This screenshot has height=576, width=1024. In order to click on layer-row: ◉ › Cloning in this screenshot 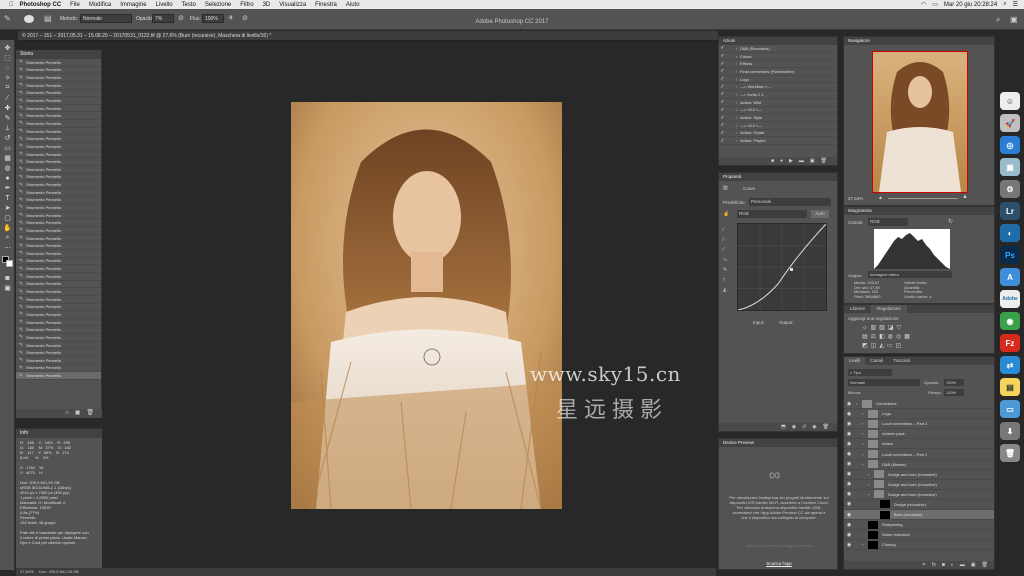, I will do `click(919, 545)`.